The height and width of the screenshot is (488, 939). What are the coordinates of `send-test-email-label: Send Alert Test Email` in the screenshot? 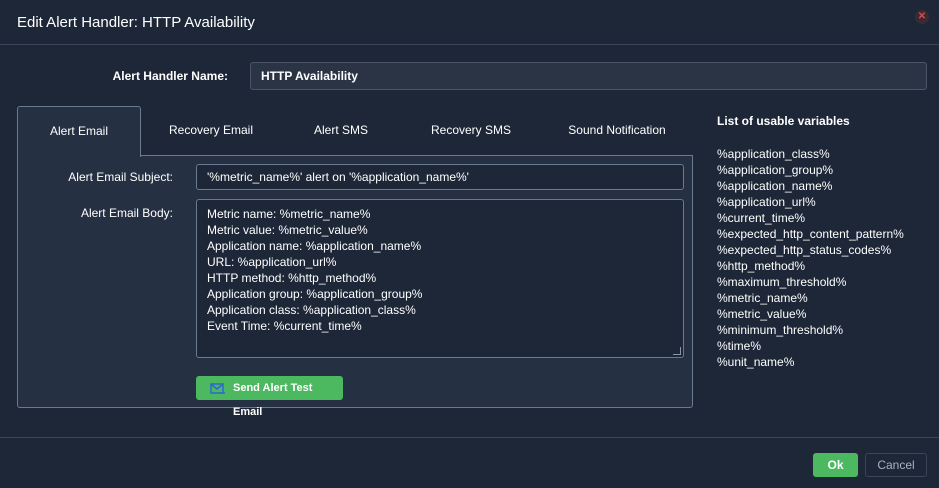 It's located at (273, 400).